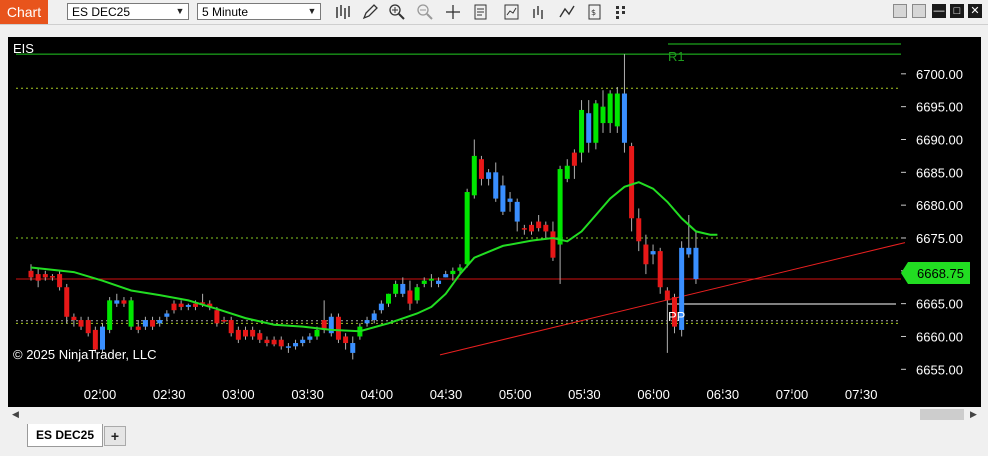 The height and width of the screenshot is (456, 988). Describe the element at coordinates (225, 12) in the screenshot. I see `interval-value: 5 Minute` at that location.